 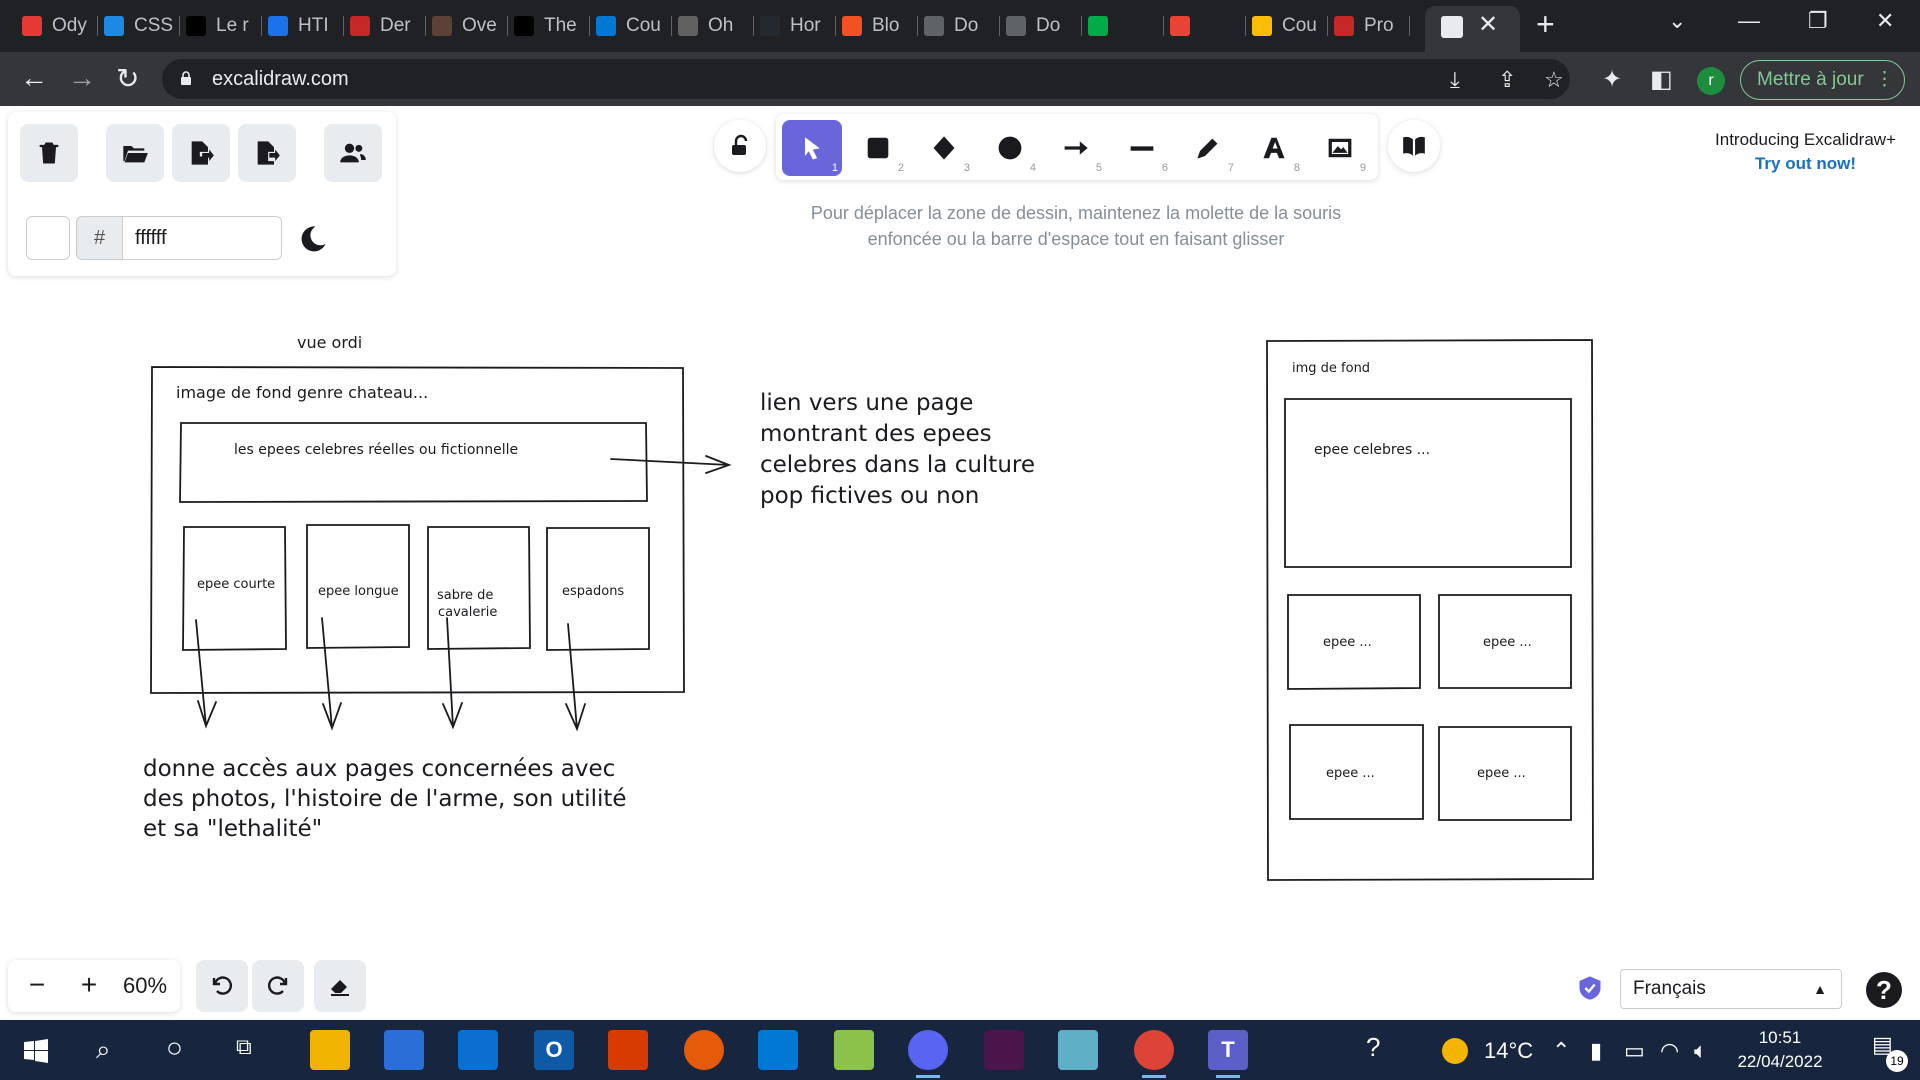 I want to click on file-explorer-icon, so click(x=330, y=1050).